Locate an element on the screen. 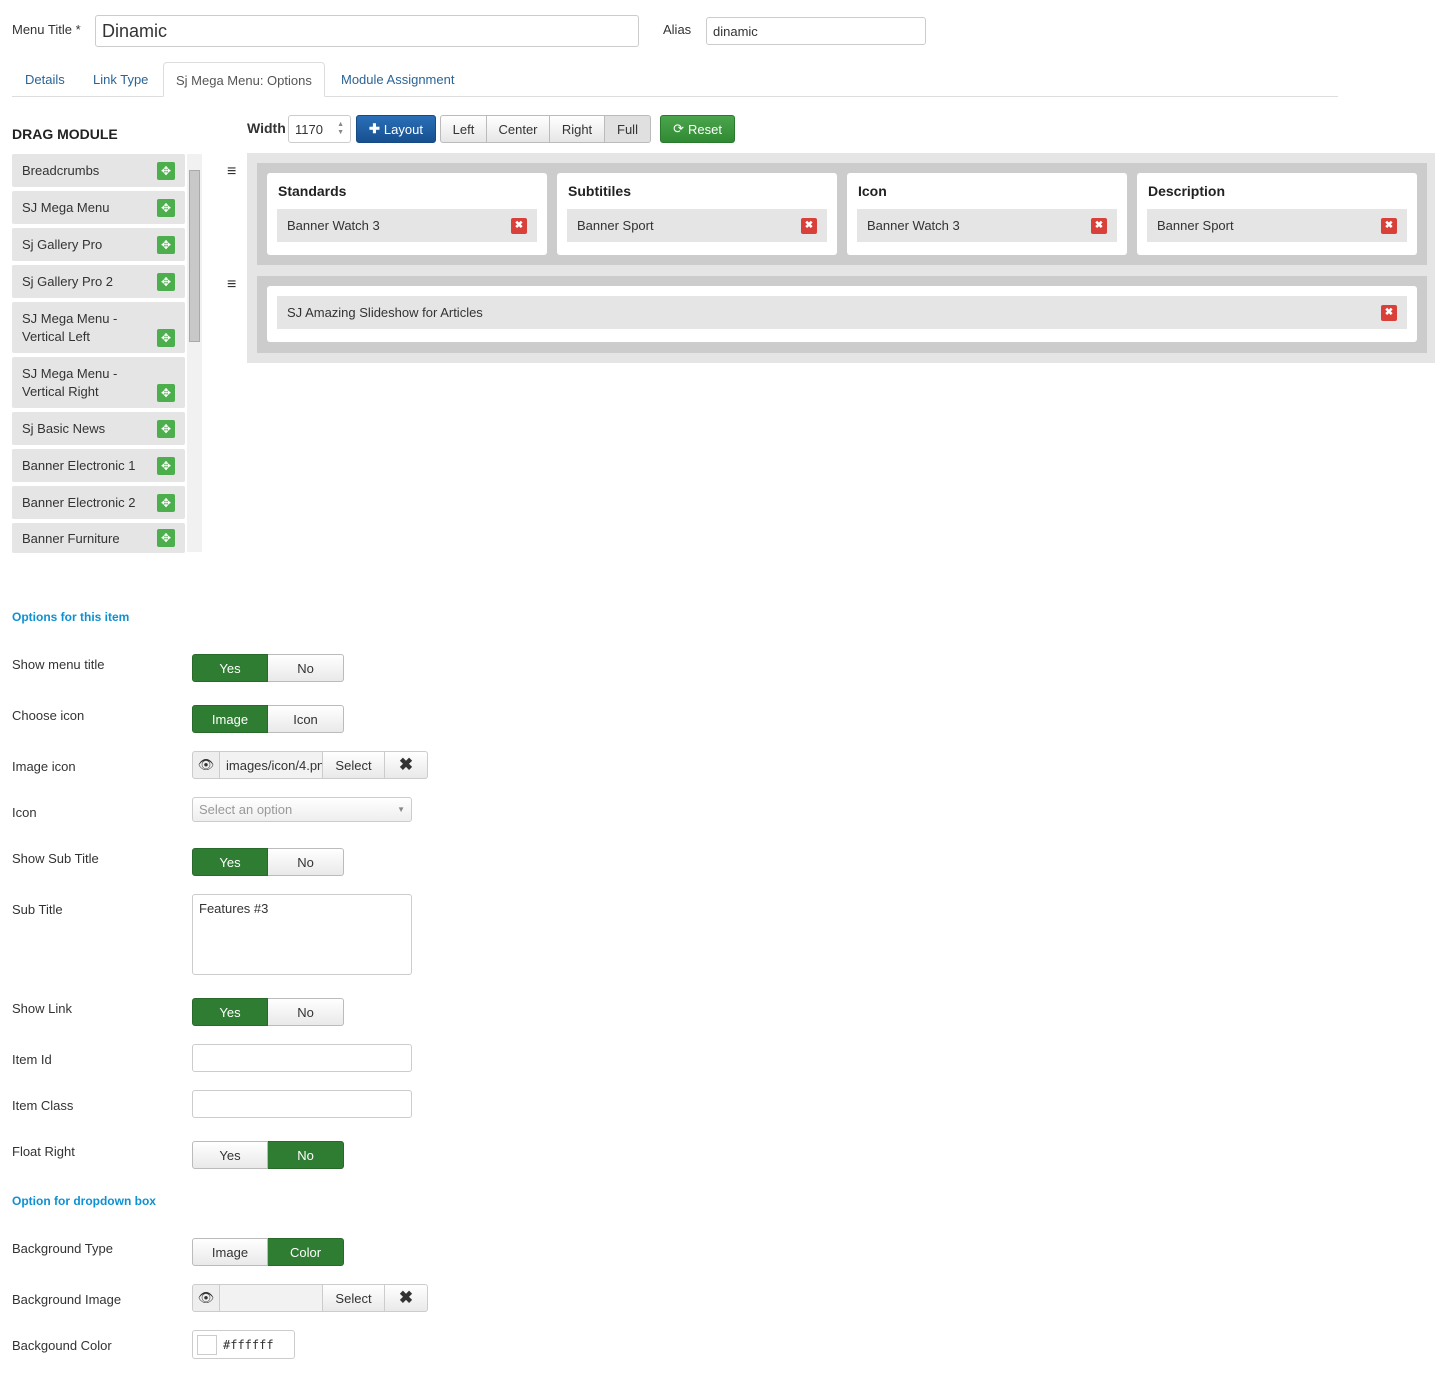  item-id-input is located at coordinates (302, 1058).